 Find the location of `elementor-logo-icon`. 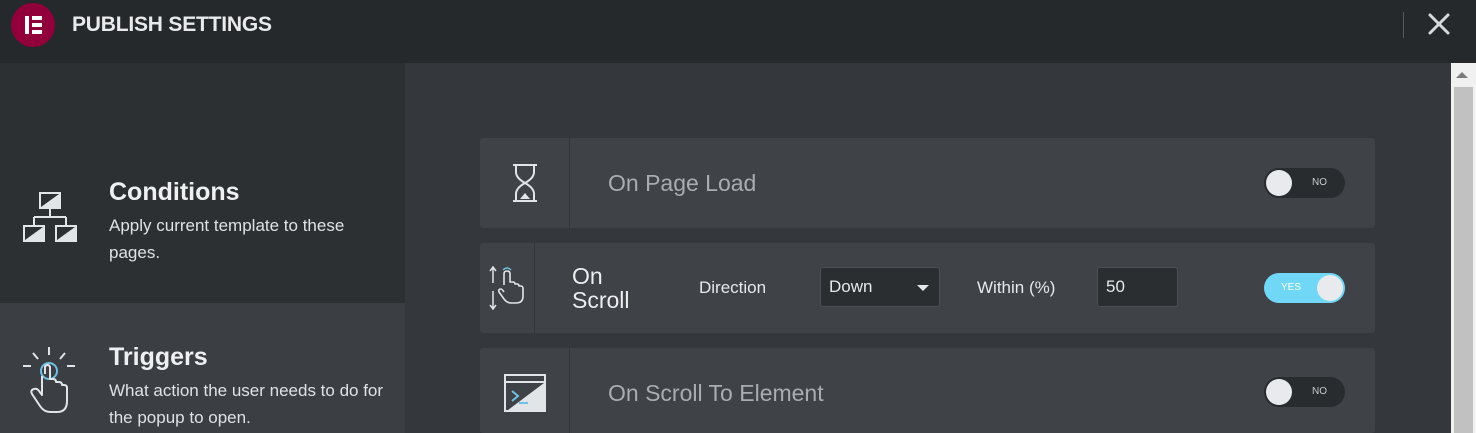

elementor-logo-icon is located at coordinates (33, 25).